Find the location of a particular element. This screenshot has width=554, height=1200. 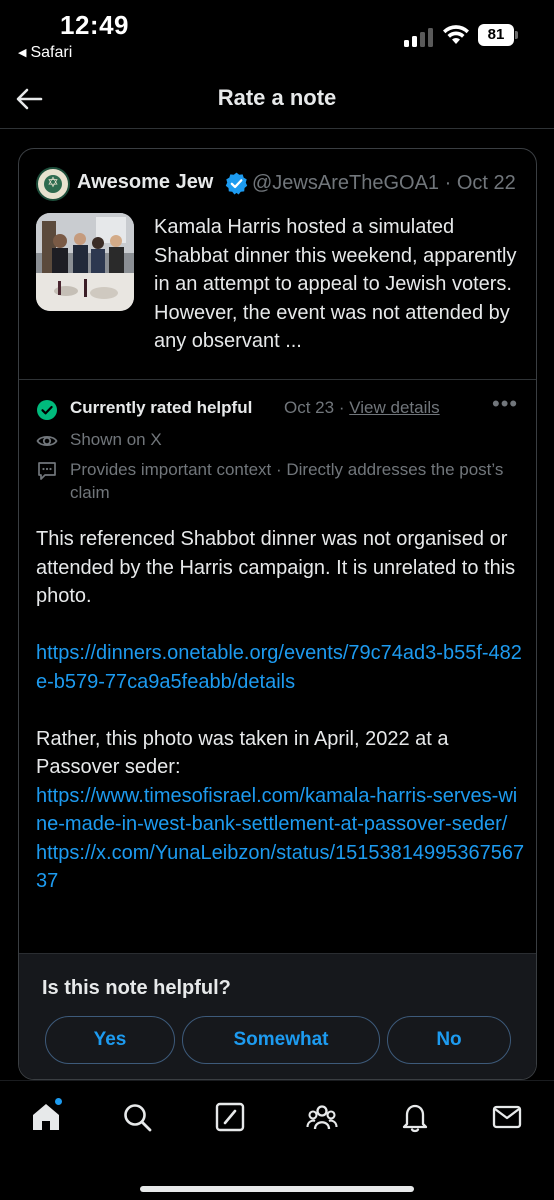

view-details-link: View details is located at coordinates (394, 407).